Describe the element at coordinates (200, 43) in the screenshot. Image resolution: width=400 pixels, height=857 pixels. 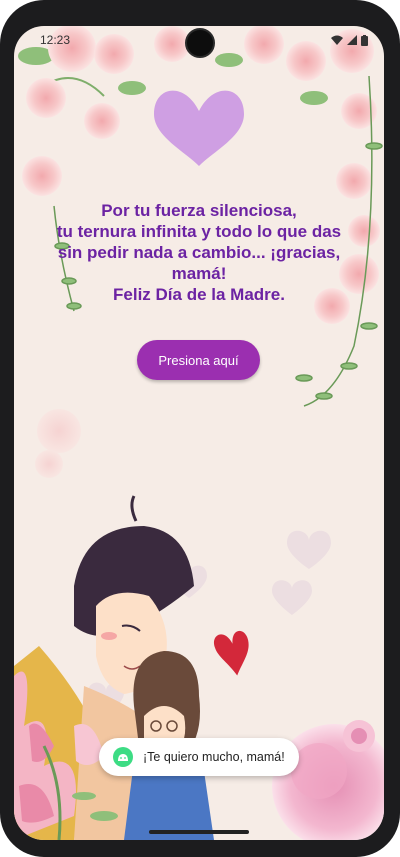
I see `front-camera` at that location.